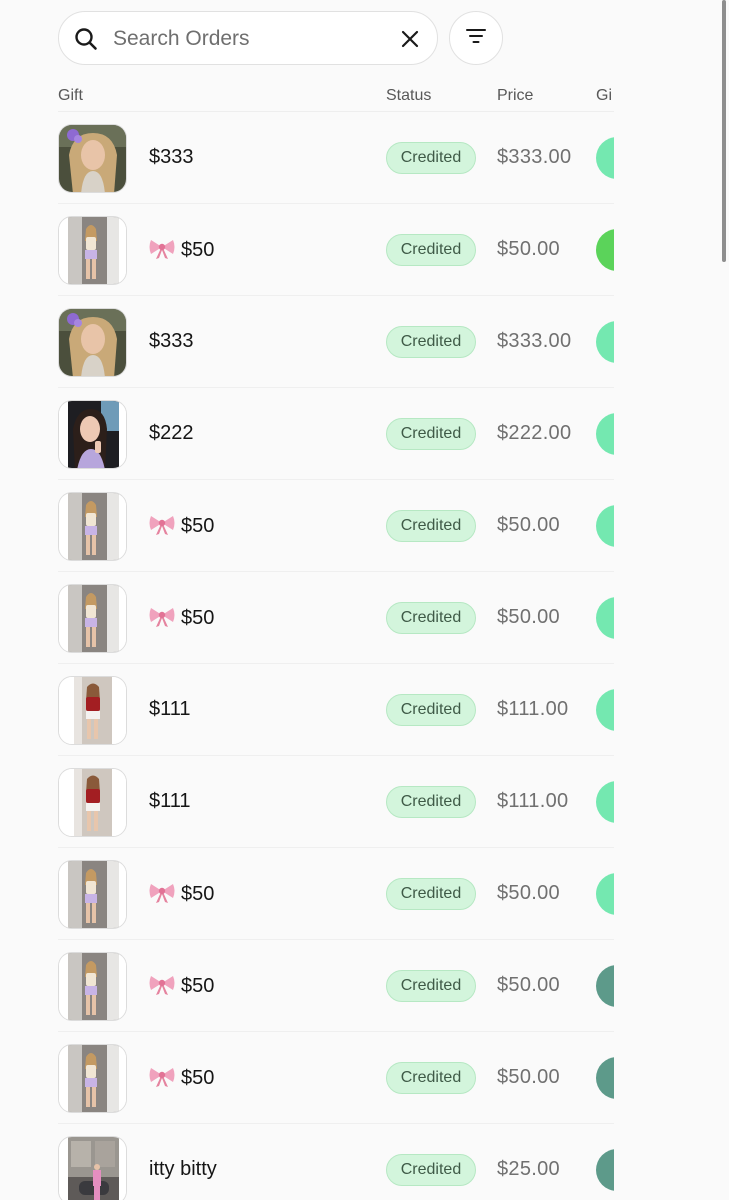 The height and width of the screenshot is (1200, 729). I want to click on filter-button, so click(476, 38).